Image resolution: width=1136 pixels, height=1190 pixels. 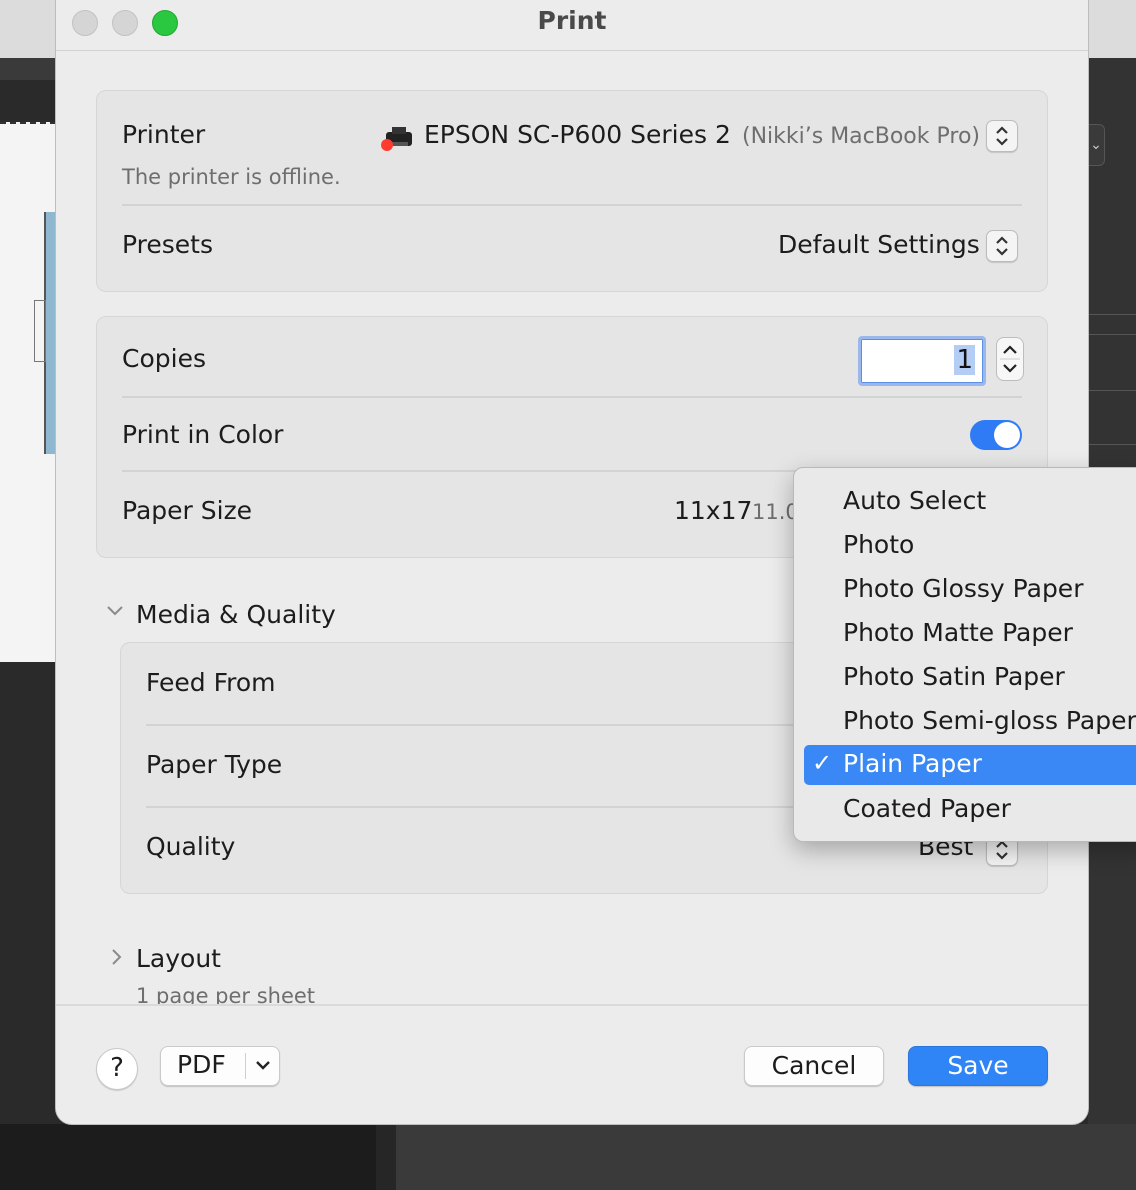 I want to click on copies-input: 1, so click(x=922, y=361).